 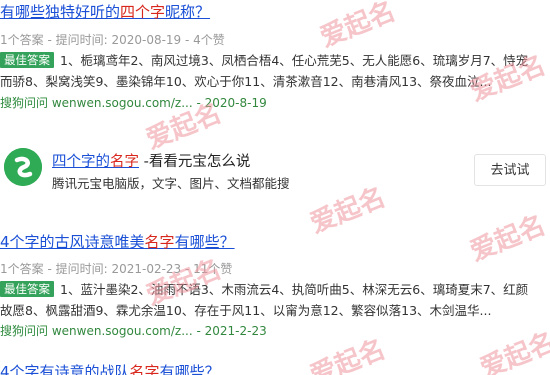 What do you see at coordinates (23, 167) in the screenshot?
I see `yuanbao-logo-icon` at bounding box center [23, 167].